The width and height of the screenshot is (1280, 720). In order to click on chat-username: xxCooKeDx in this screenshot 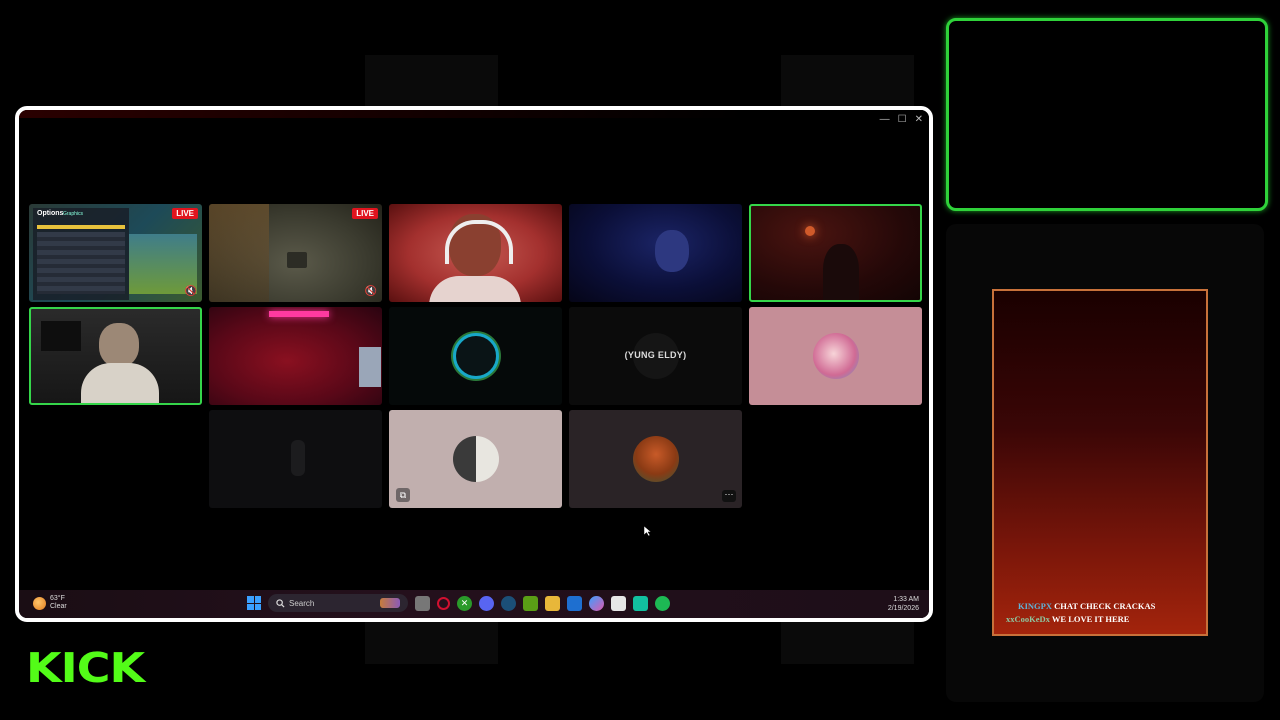, I will do `click(1028, 619)`.